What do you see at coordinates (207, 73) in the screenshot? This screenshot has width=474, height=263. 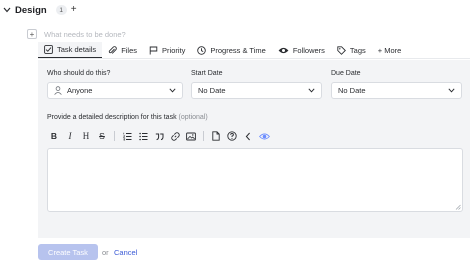 I see `start-date-label: Start Date` at bounding box center [207, 73].